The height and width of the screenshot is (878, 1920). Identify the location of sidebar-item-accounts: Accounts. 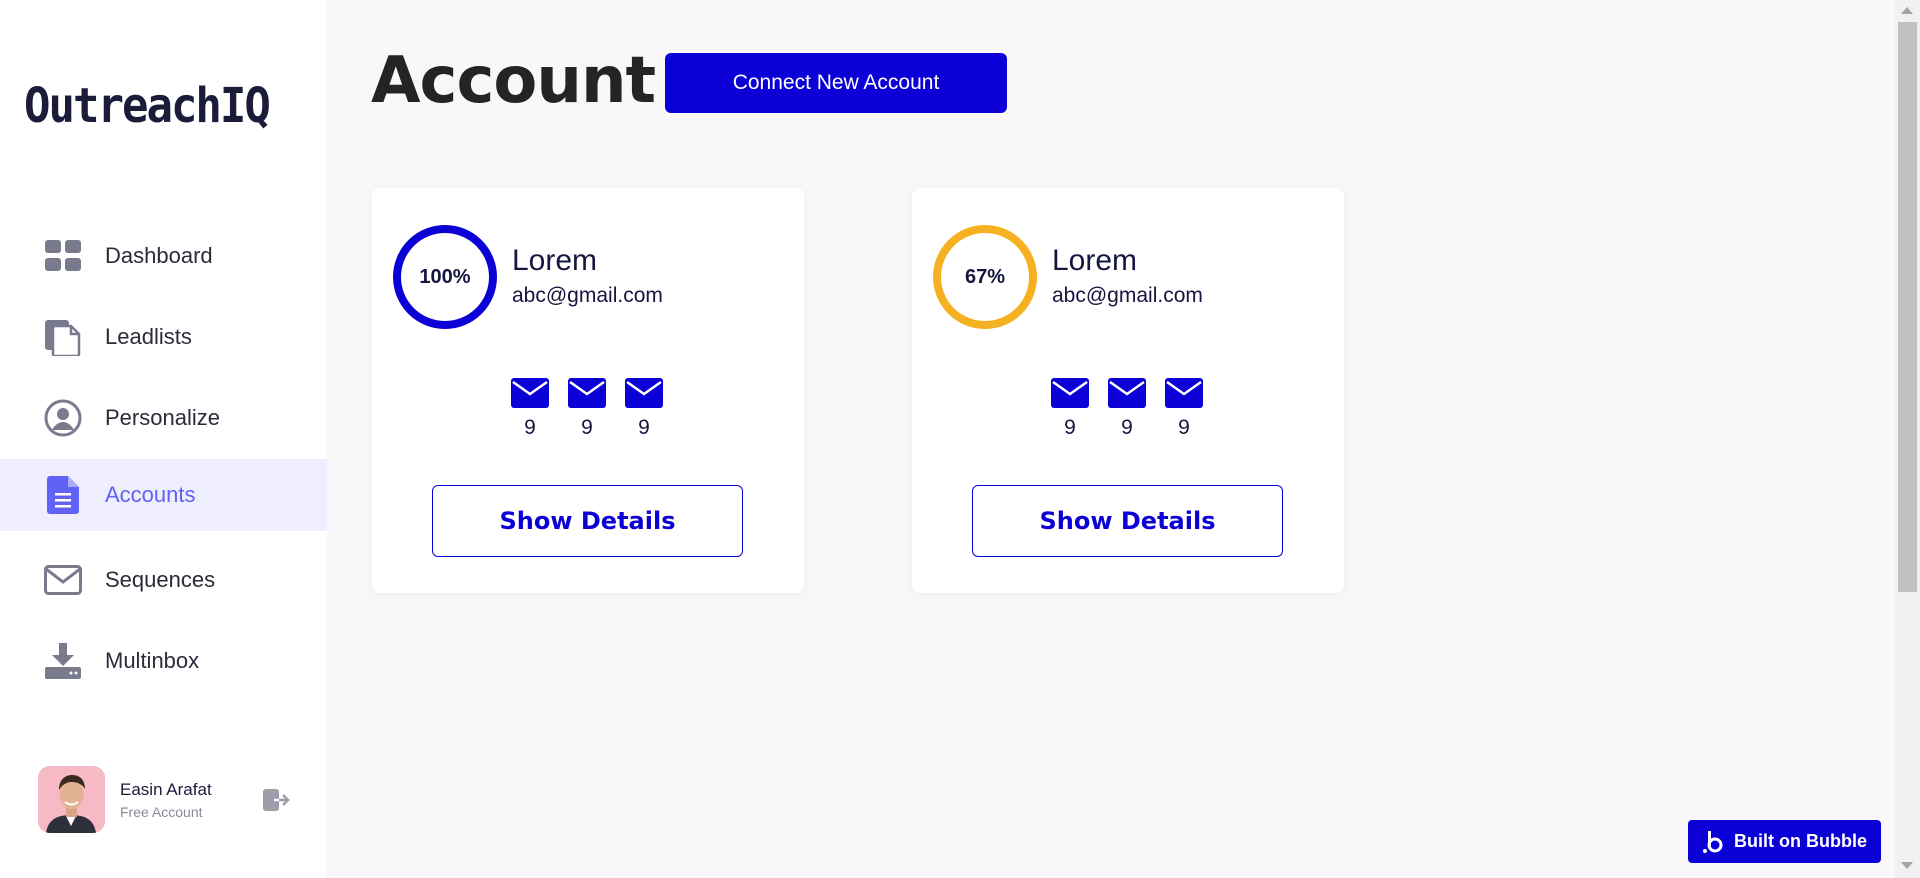
(163, 495).